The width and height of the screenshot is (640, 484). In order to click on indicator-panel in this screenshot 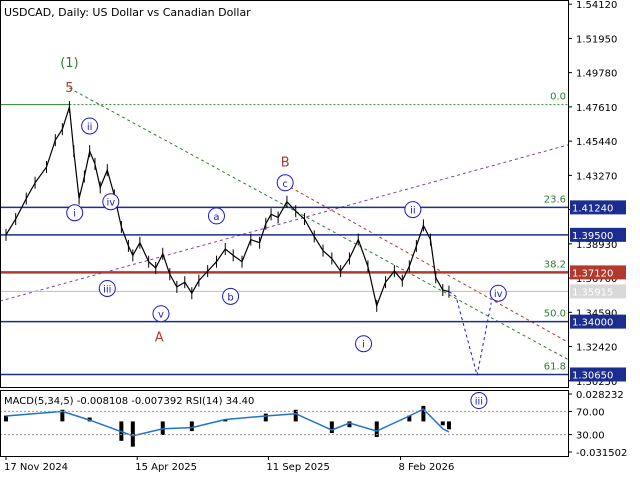, I will do `click(284, 426)`.